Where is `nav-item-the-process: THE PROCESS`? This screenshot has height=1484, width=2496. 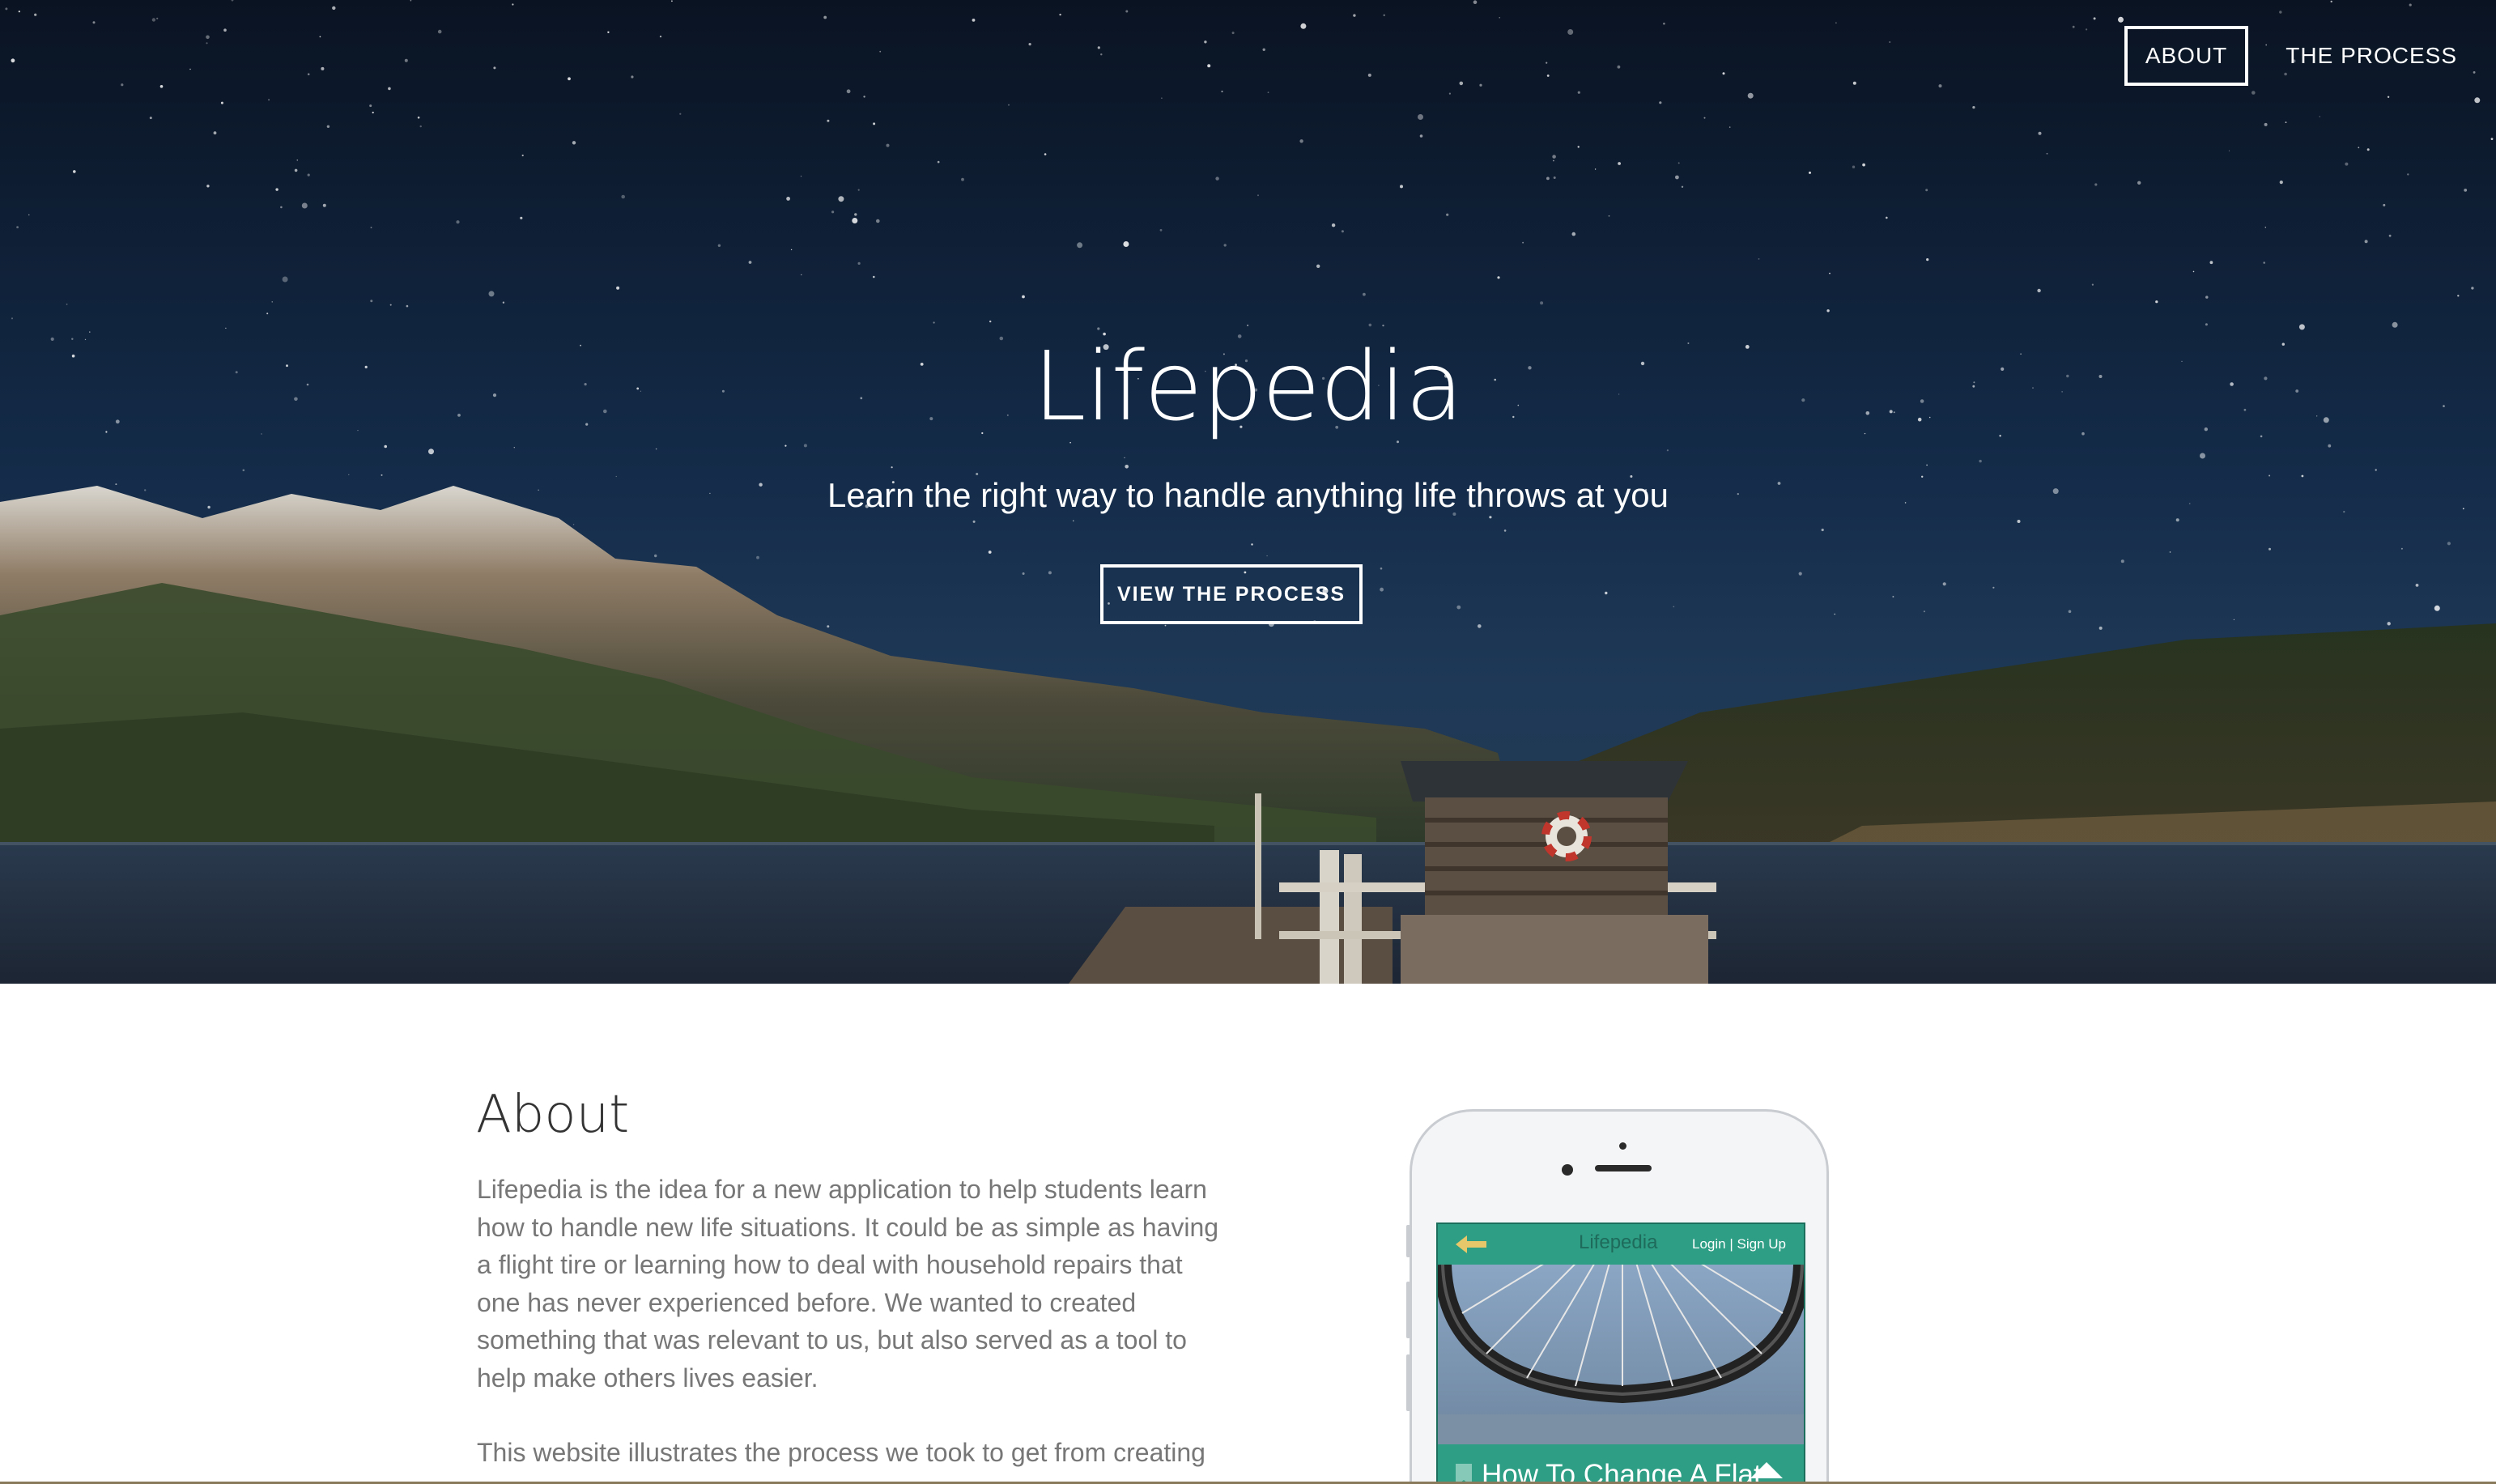
nav-item-the-process: THE PROCESS is located at coordinates (2372, 56).